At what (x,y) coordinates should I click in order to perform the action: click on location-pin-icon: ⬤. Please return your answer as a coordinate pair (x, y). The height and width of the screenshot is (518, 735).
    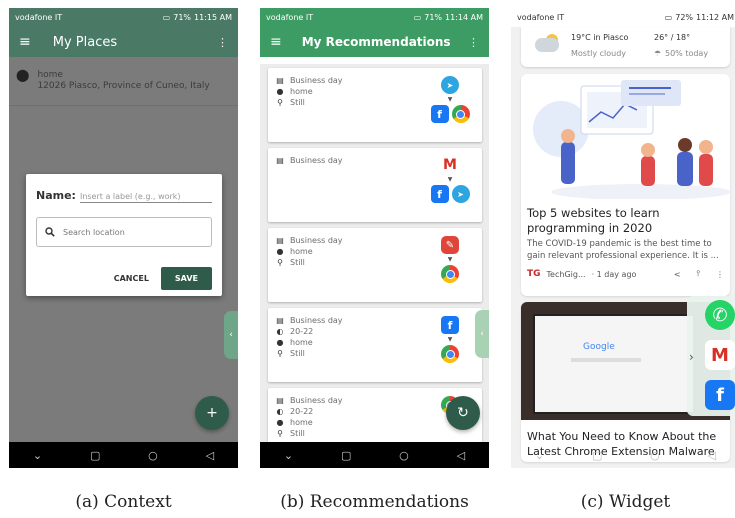
    Looking at the image, I should click on (23, 75).